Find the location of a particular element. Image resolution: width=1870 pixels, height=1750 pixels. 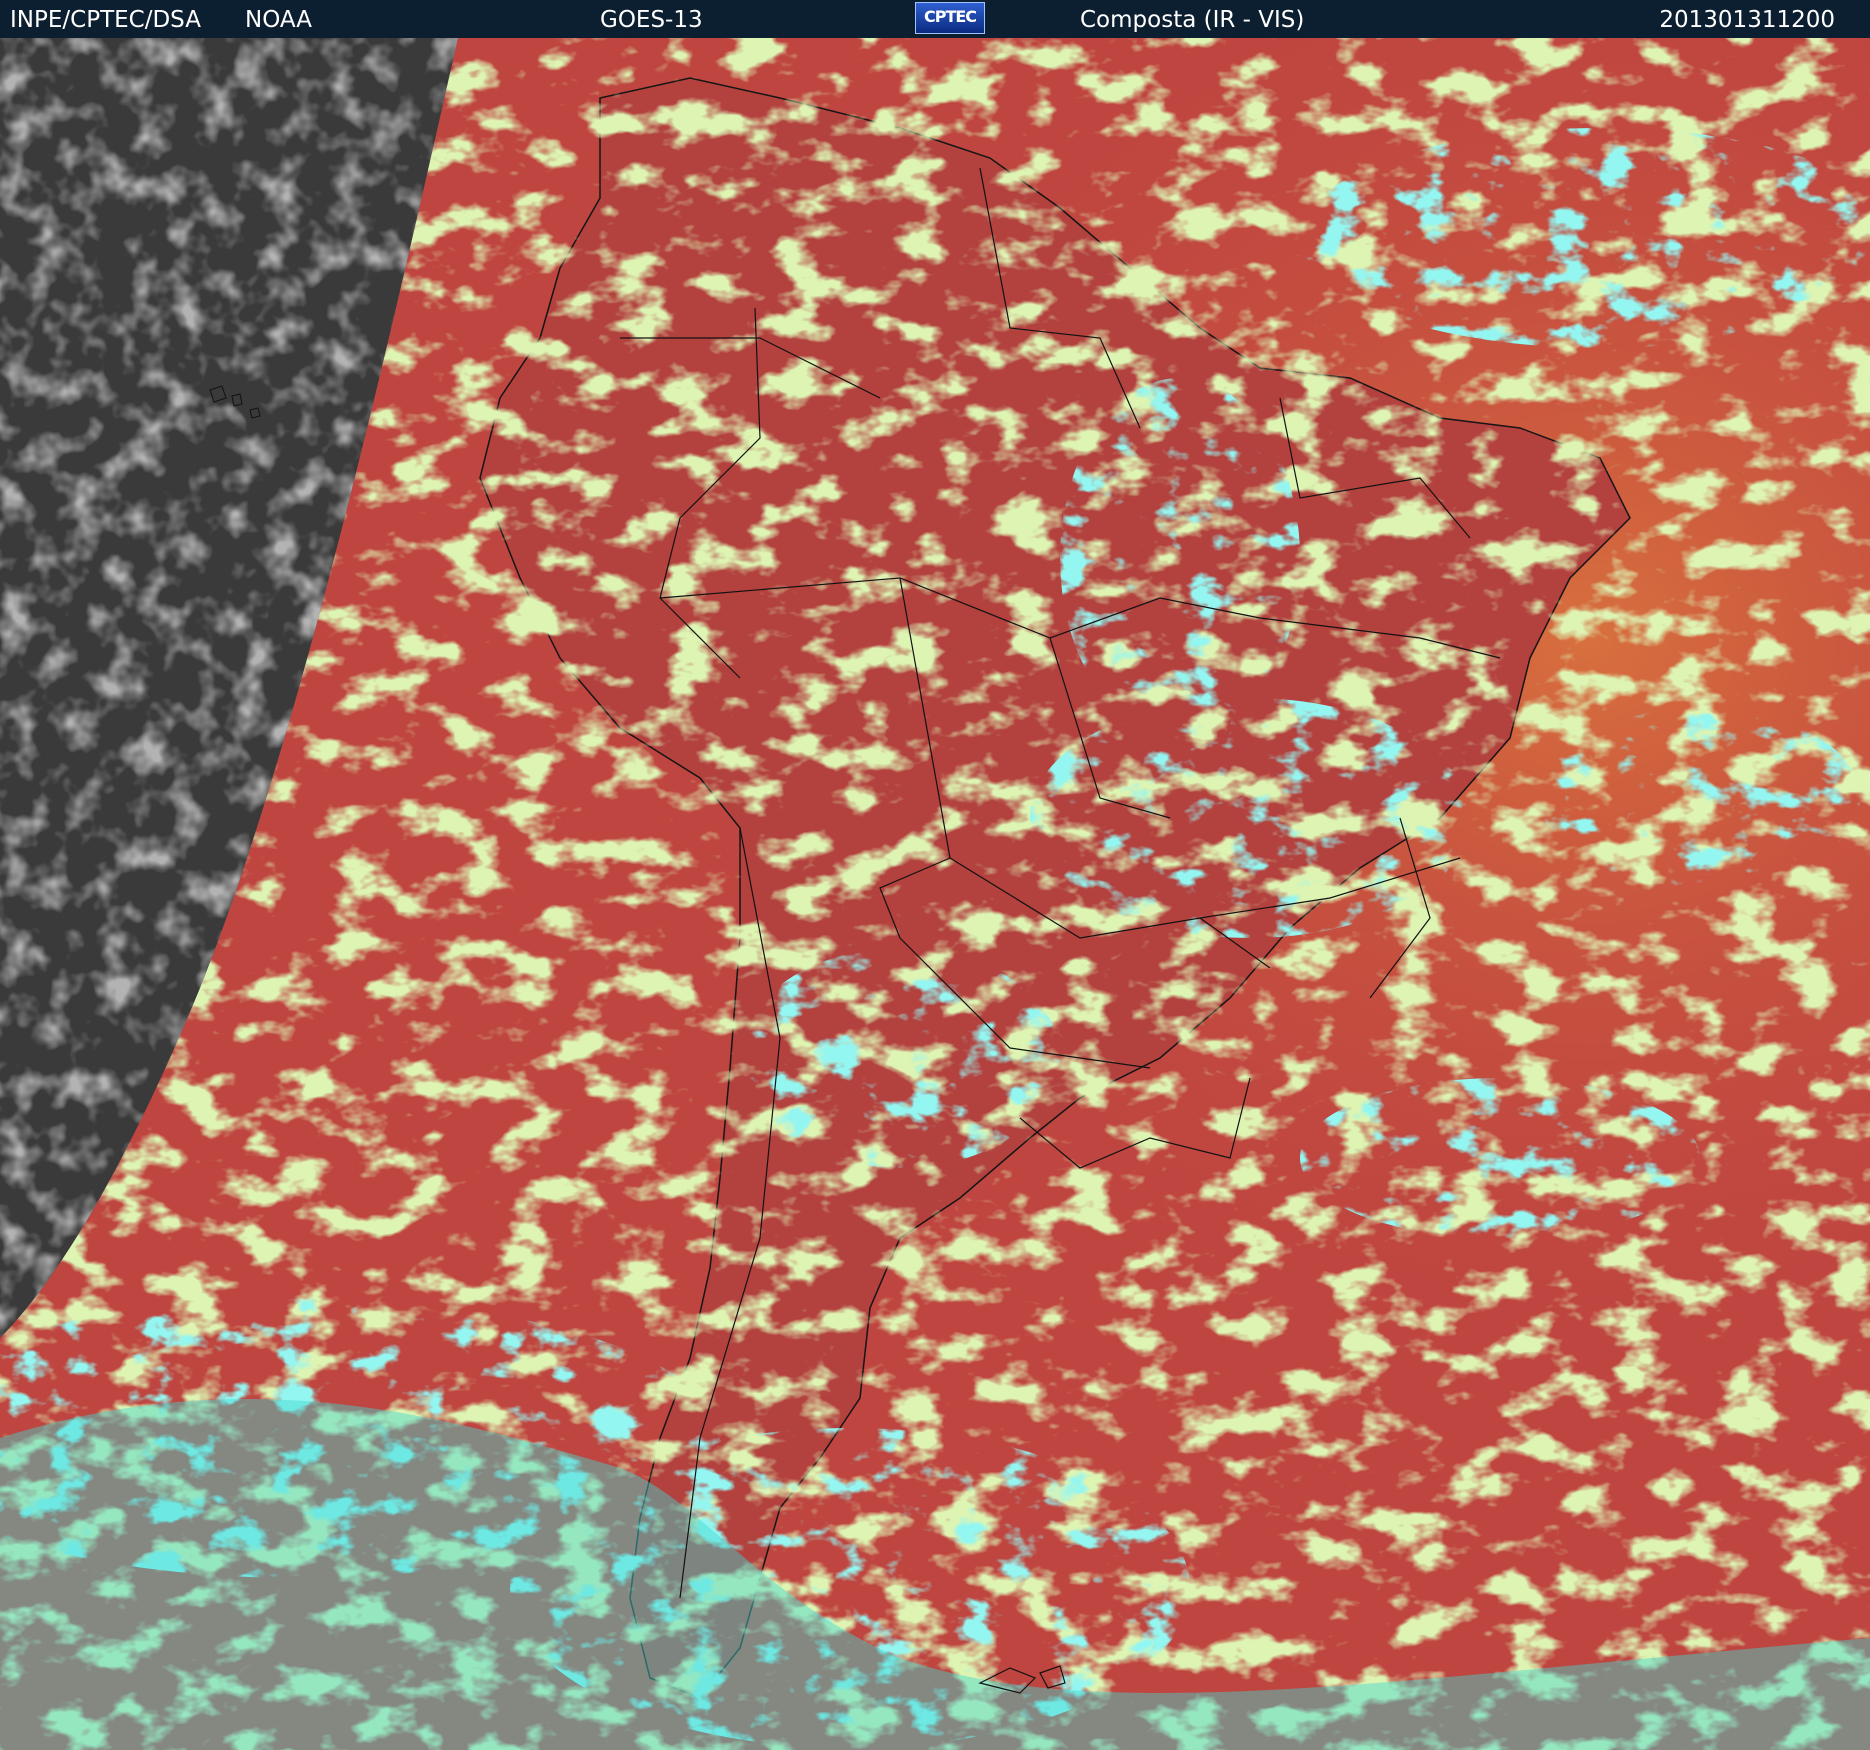

cptec-logo-text: CPTEC is located at coordinates (950, 16).